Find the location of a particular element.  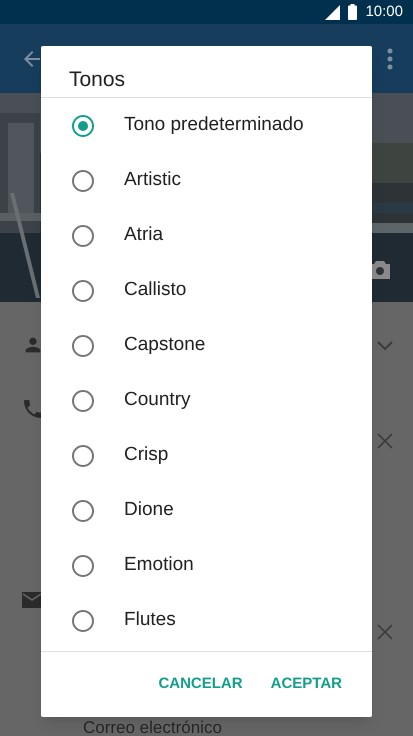

option-label: Flutes is located at coordinates (150, 620).